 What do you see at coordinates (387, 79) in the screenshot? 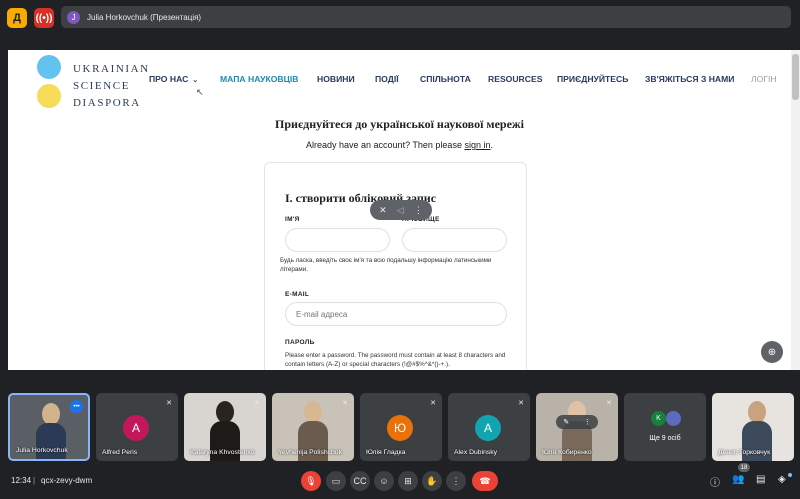
I see `nav-events: ПОДІЇ` at bounding box center [387, 79].